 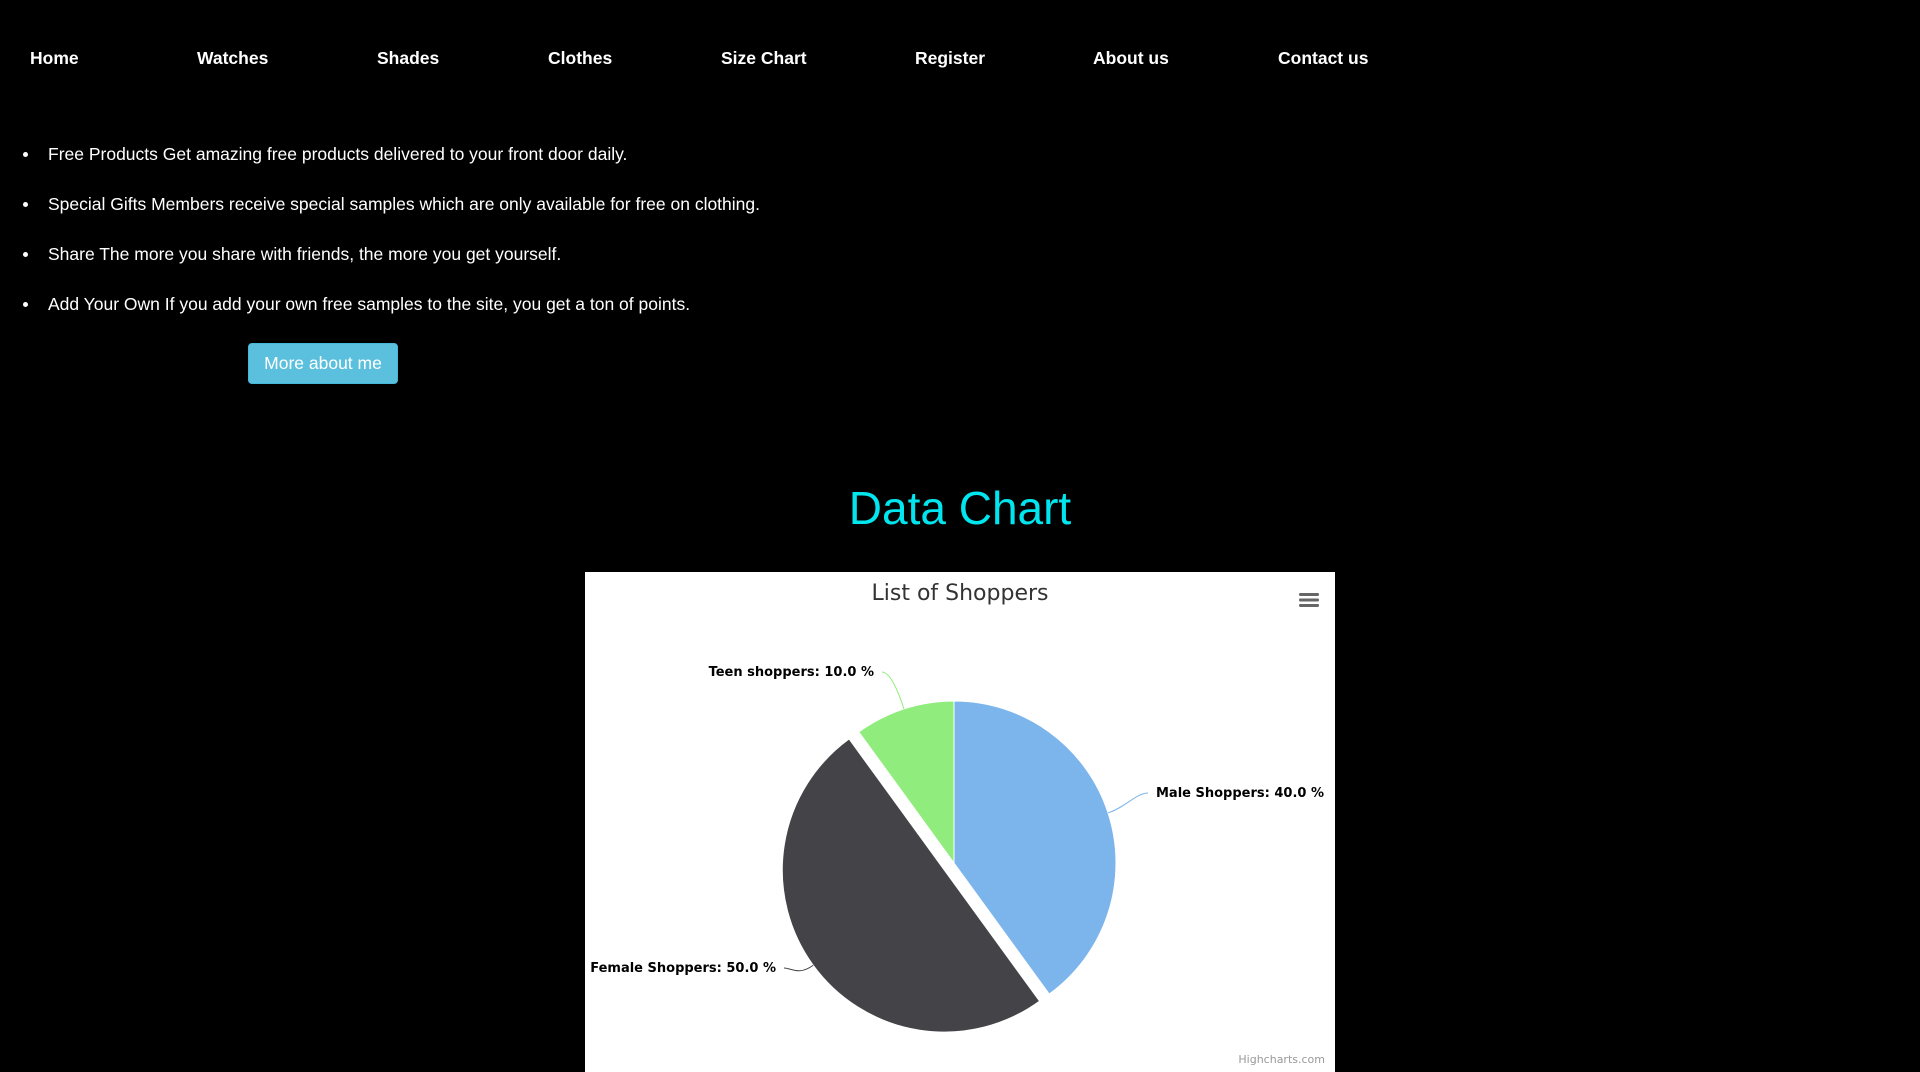 What do you see at coordinates (764, 58) in the screenshot?
I see `nav-size-chart: Size Chart` at bounding box center [764, 58].